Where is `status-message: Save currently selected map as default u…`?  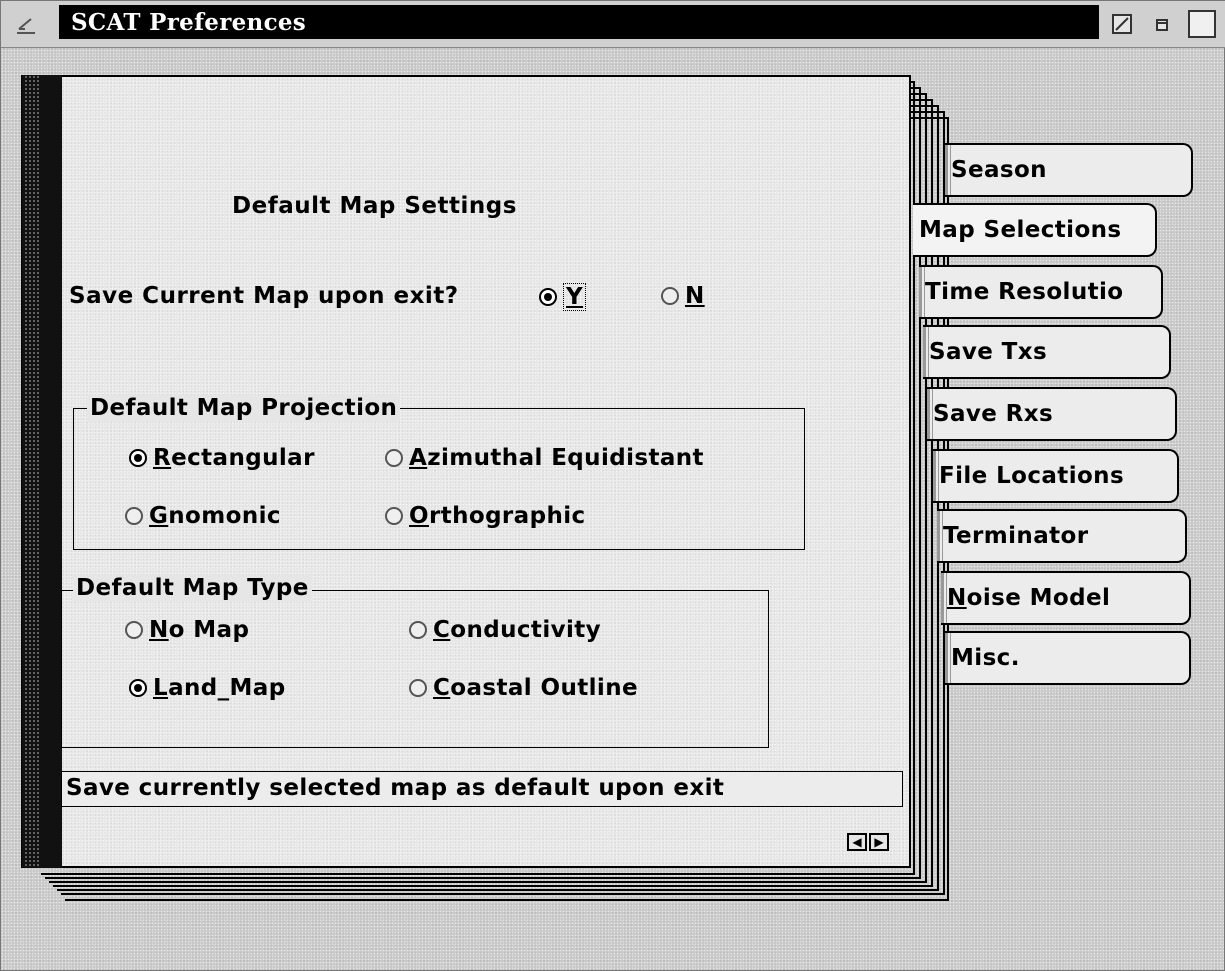 status-message: Save currently selected map as default u… is located at coordinates (482, 789).